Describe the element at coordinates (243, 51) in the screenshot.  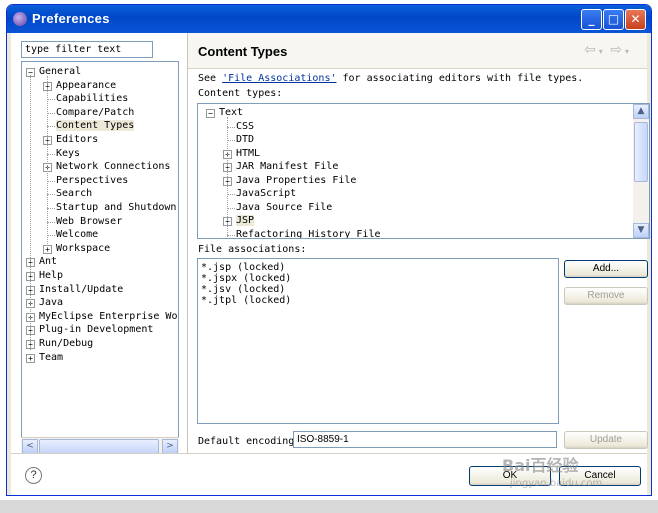
I see `page-title: Content Types` at that location.